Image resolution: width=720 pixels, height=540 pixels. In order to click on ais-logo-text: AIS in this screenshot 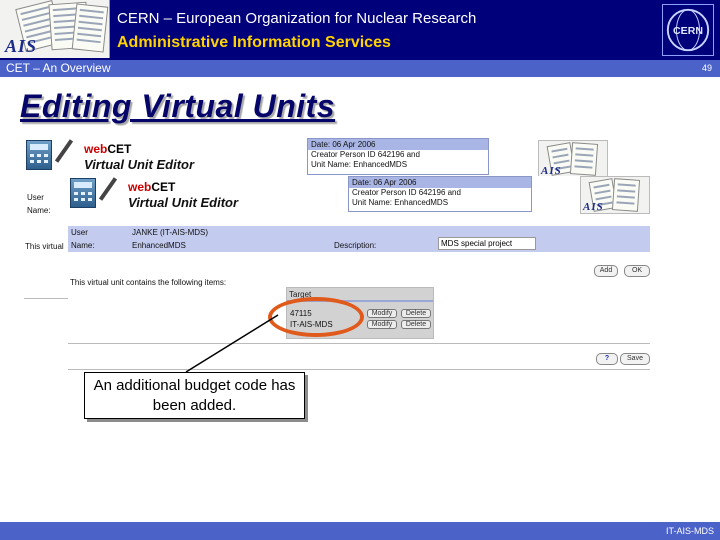, I will do `click(21, 46)`.